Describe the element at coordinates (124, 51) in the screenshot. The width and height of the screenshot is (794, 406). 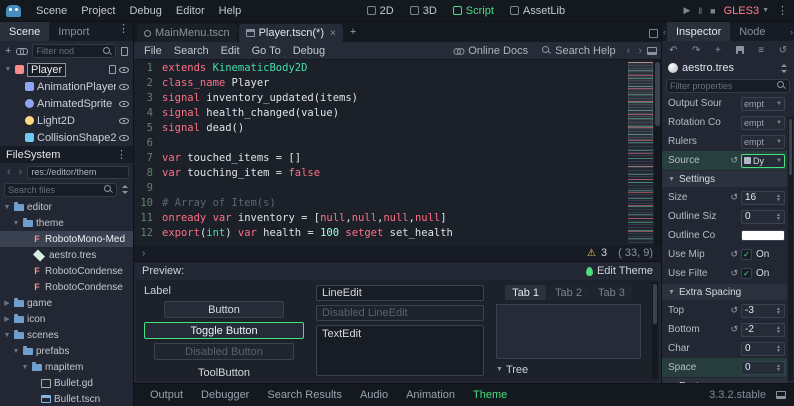
I see `attach-script-button` at that location.